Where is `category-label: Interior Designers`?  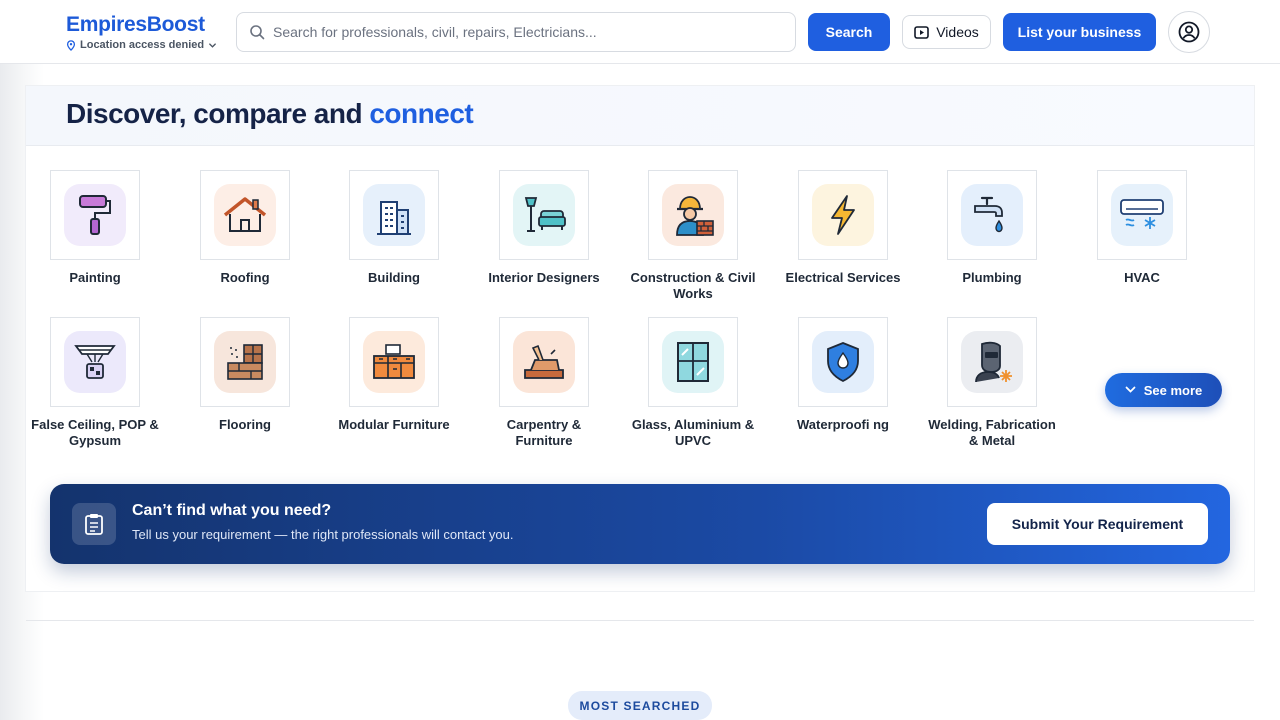 category-label: Interior Designers is located at coordinates (544, 277).